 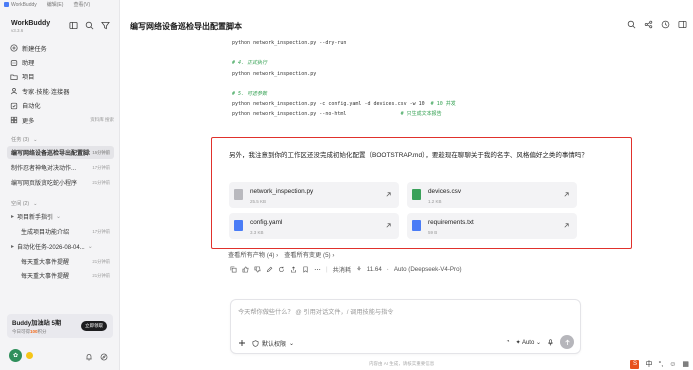 I want to click on file-card-config: config.yaml 3.3 KB, so click(x=314, y=226).